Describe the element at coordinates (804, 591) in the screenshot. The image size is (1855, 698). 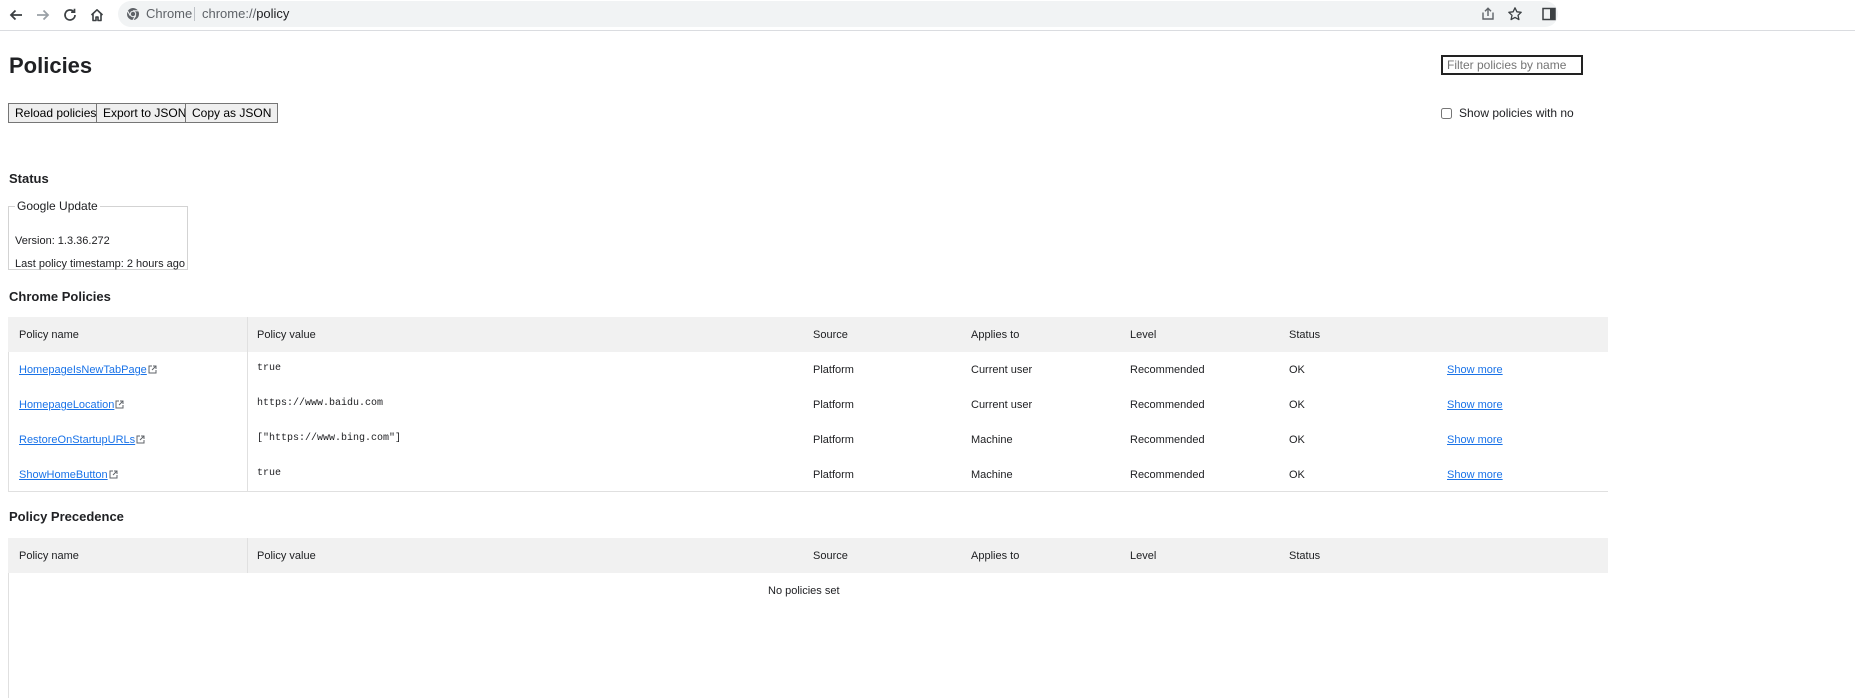
I see `empty-table-message: No policies set` at that location.